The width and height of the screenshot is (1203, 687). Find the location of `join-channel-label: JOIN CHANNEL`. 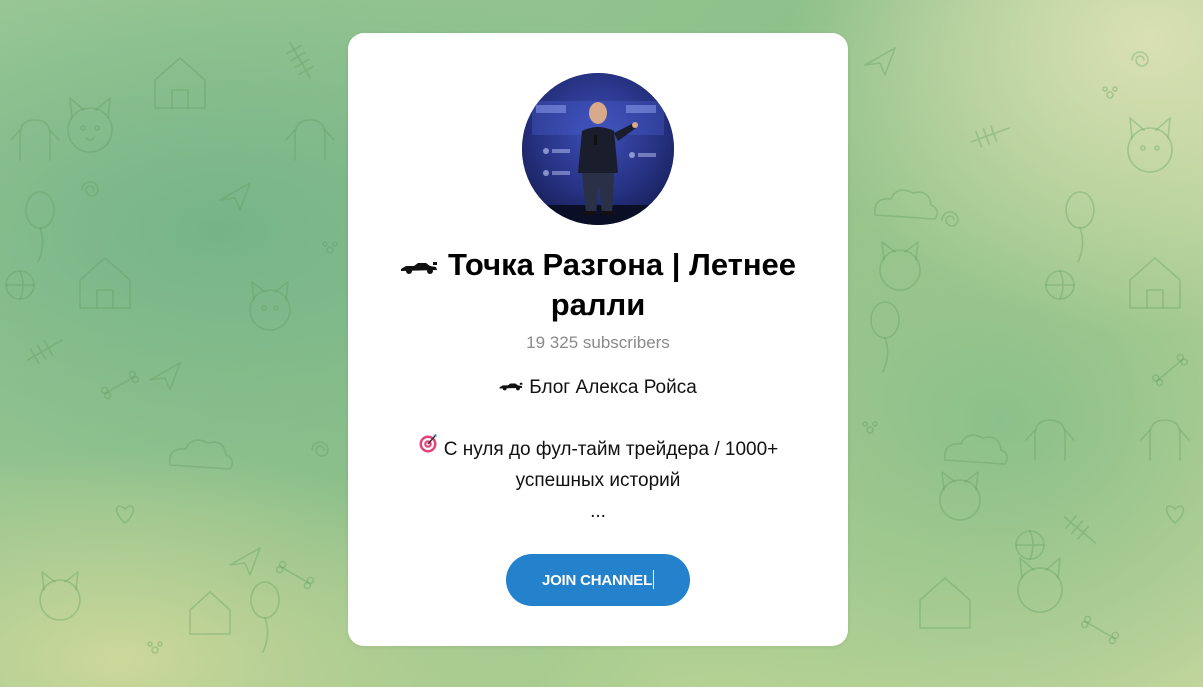

join-channel-label: JOIN CHANNEL is located at coordinates (597, 580).